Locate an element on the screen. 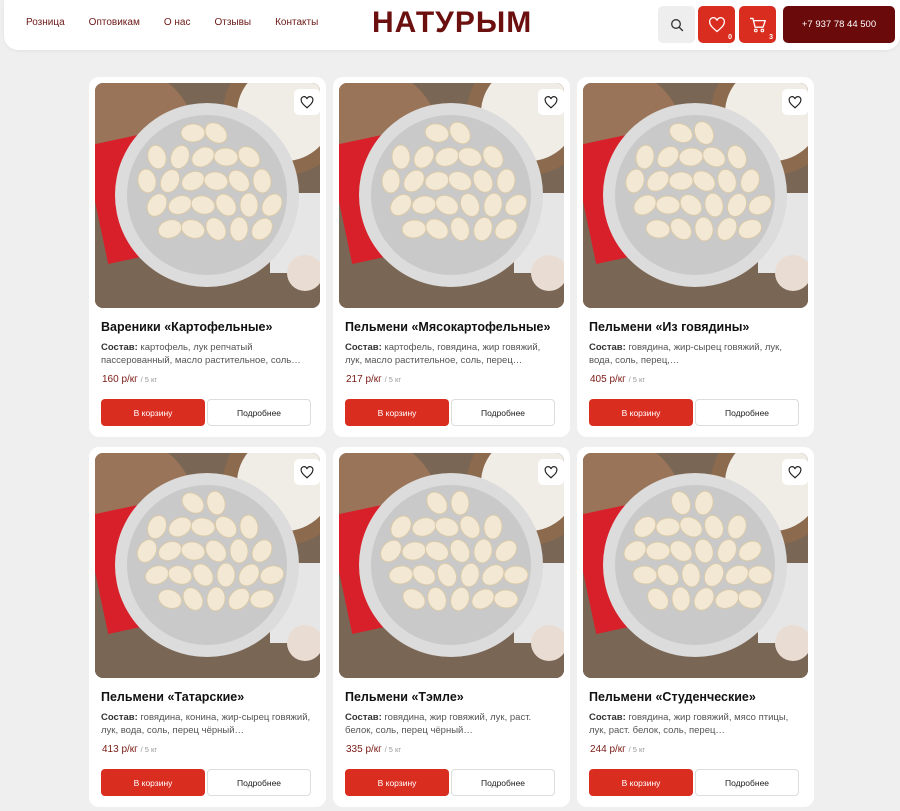 This screenshot has height=811, width=900. site-logo: НАТУРЫМ is located at coordinates (452, 23).